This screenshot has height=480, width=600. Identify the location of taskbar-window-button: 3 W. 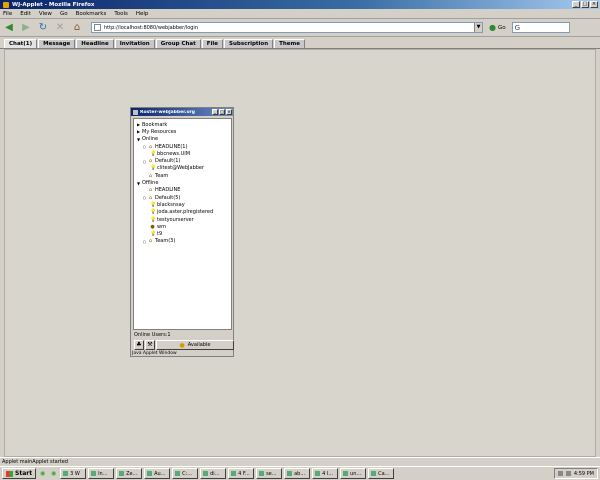
(73, 473).